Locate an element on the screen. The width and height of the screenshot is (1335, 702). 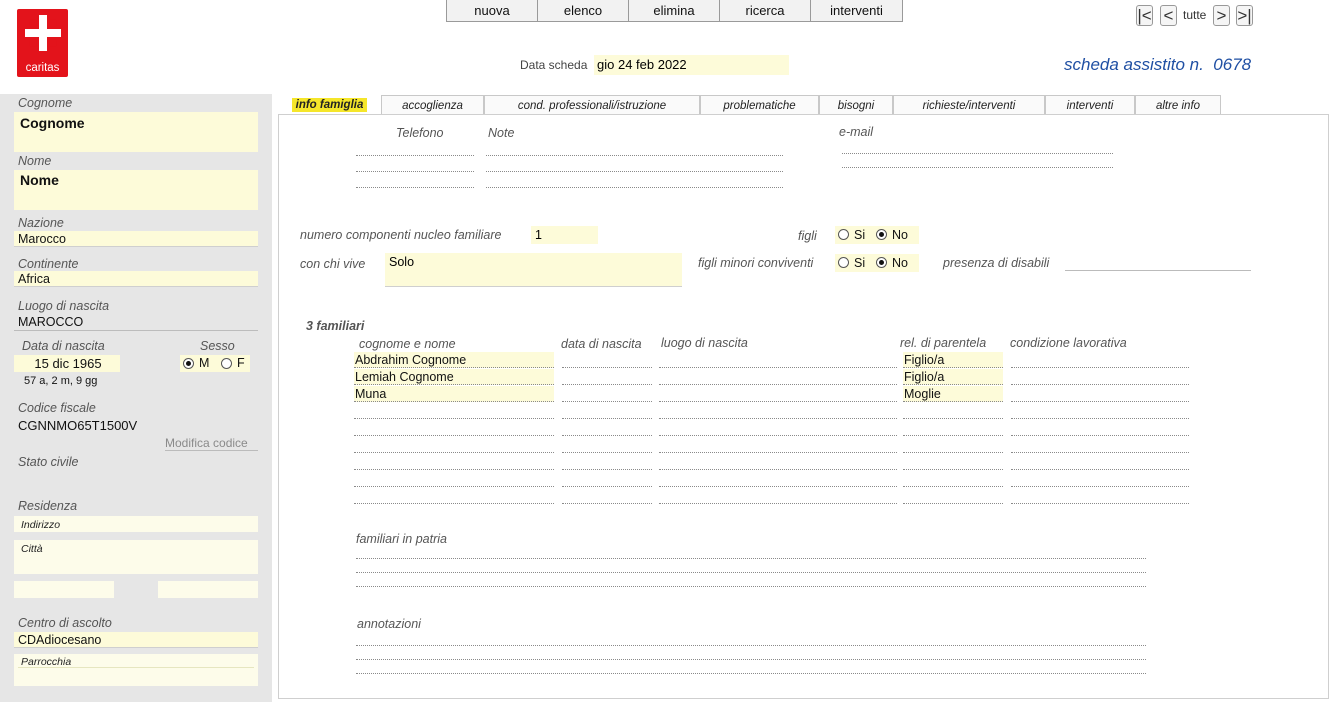
sesso-f-radio is located at coordinates (226, 363).